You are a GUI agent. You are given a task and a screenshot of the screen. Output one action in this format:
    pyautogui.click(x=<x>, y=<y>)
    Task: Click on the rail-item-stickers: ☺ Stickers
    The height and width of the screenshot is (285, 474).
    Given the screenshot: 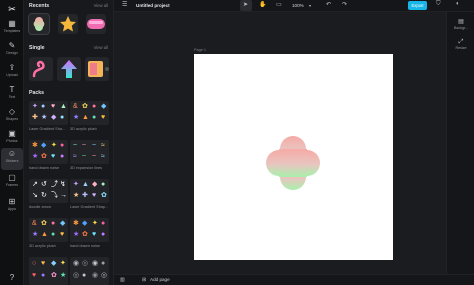 What is the action you would take?
    pyautogui.click(x=12, y=159)
    